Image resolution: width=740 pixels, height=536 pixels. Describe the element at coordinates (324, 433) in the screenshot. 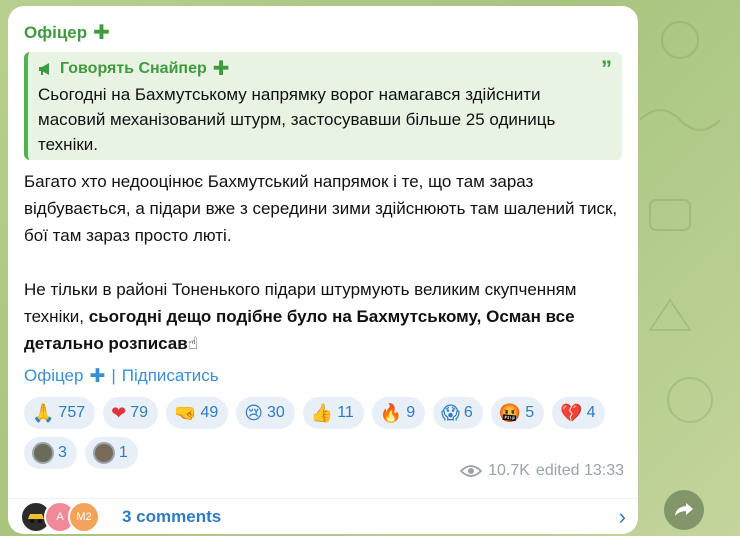

I see `reactions-bar: 🙏 757 ❤ 79 🤜 49 😢 30 👍 11 🔥 9 😱 6 🤬 5 💔 4 3 1` at that location.